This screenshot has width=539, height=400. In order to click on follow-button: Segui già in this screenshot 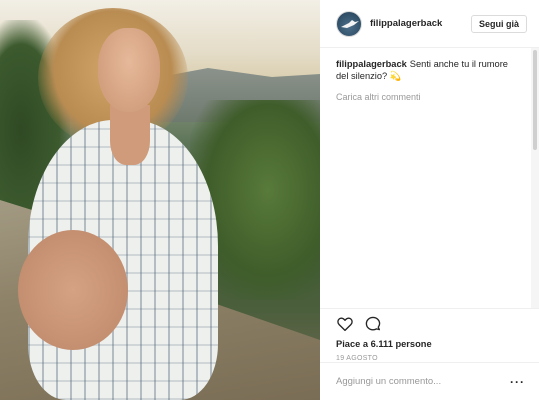, I will do `click(498, 23)`.